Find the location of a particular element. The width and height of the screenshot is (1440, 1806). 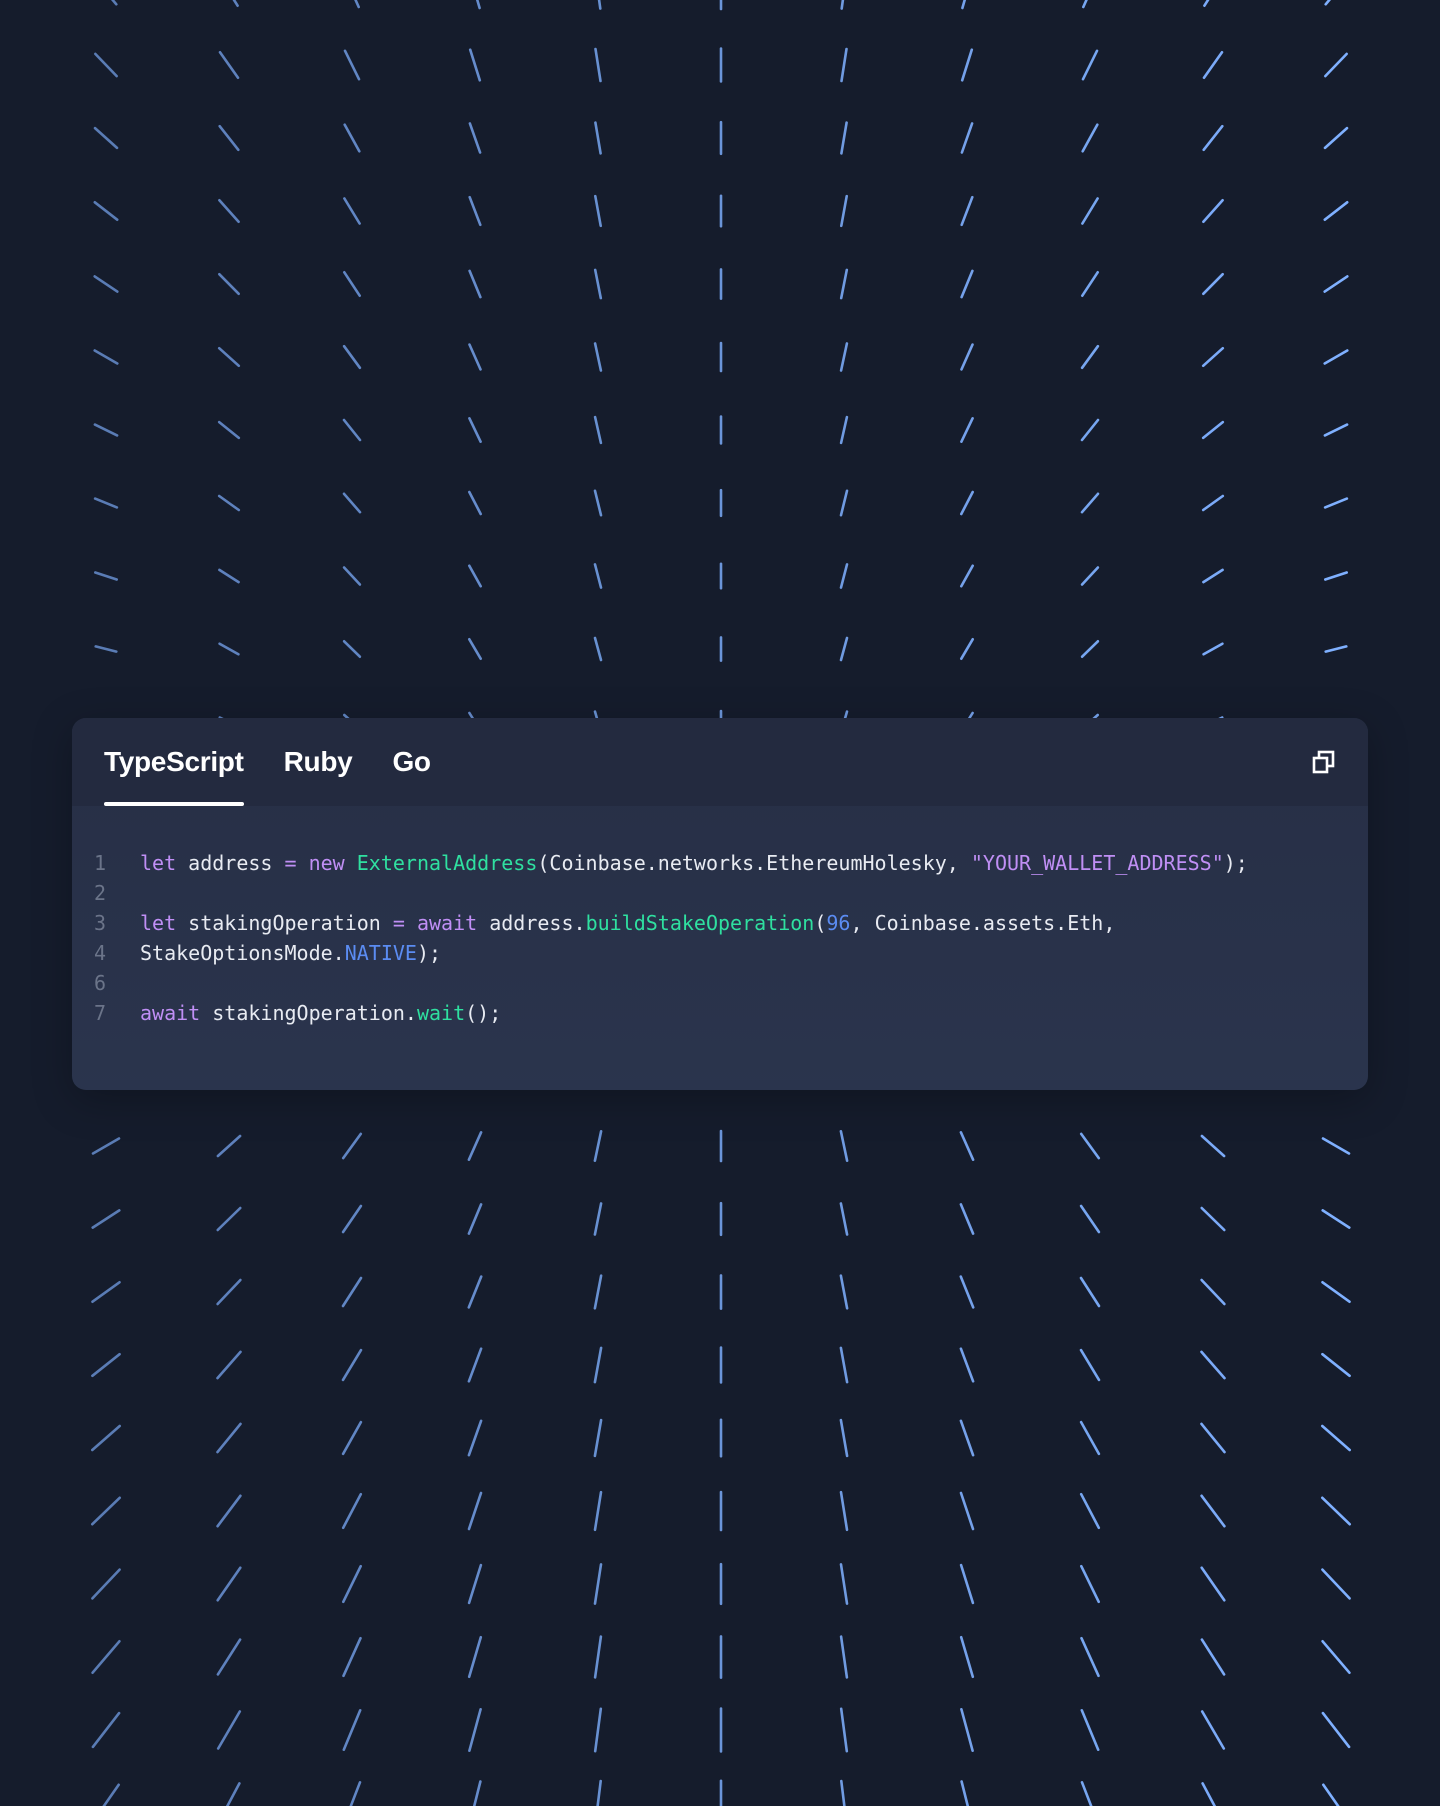

tab-typescript: TypeScript is located at coordinates (174, 762).